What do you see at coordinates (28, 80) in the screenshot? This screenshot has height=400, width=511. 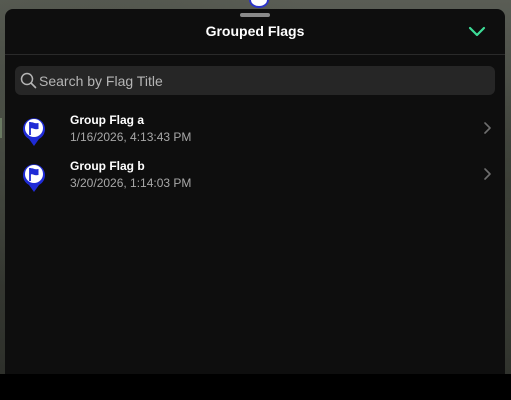 I see `search-icon` at bounding box center [28, 80].